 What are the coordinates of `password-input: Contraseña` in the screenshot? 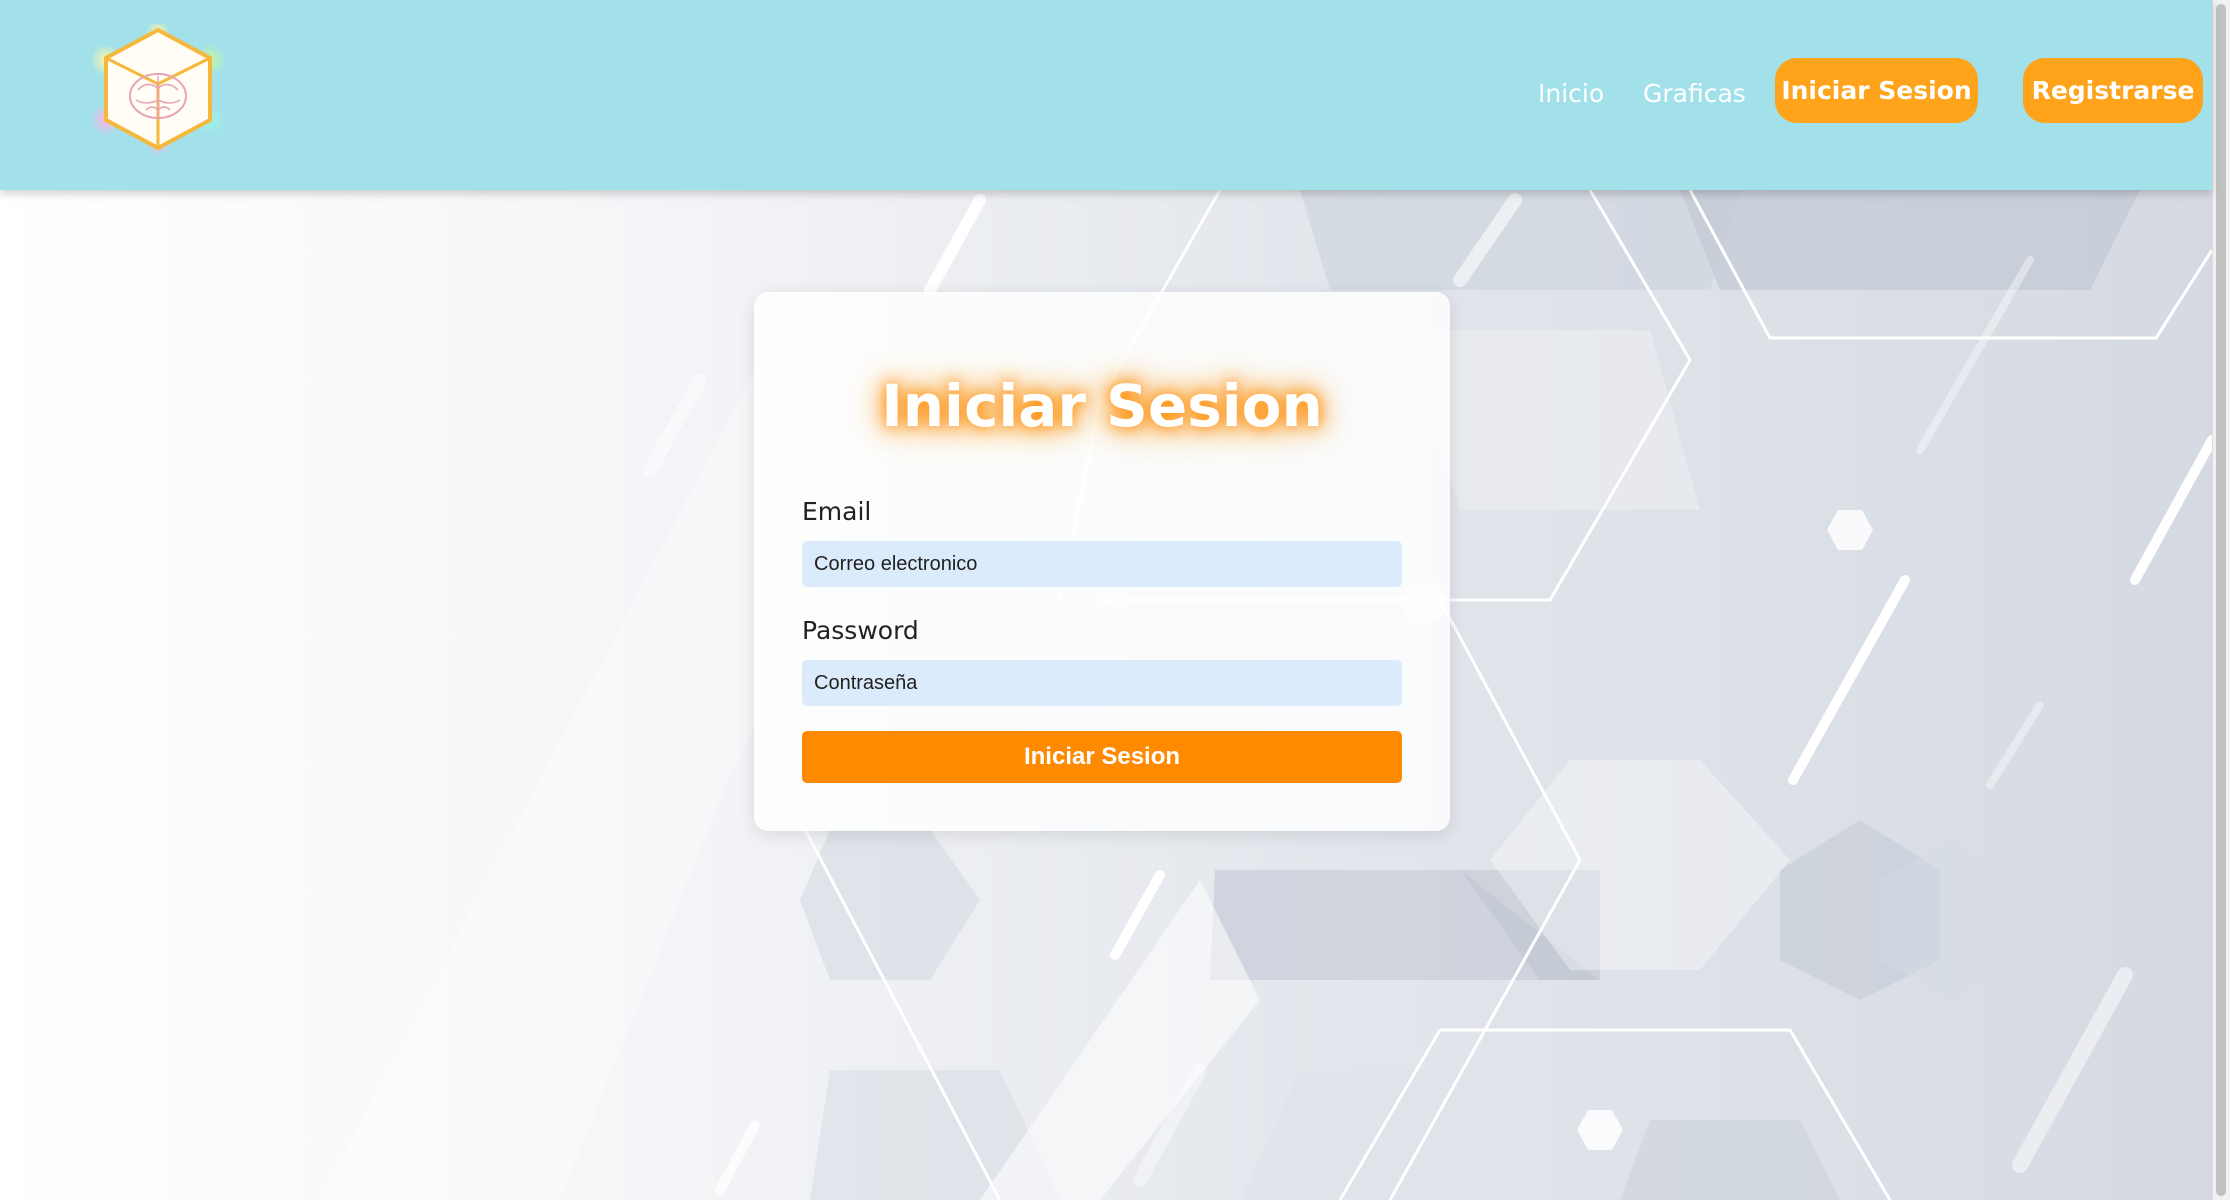 It's located at (1102, 683).